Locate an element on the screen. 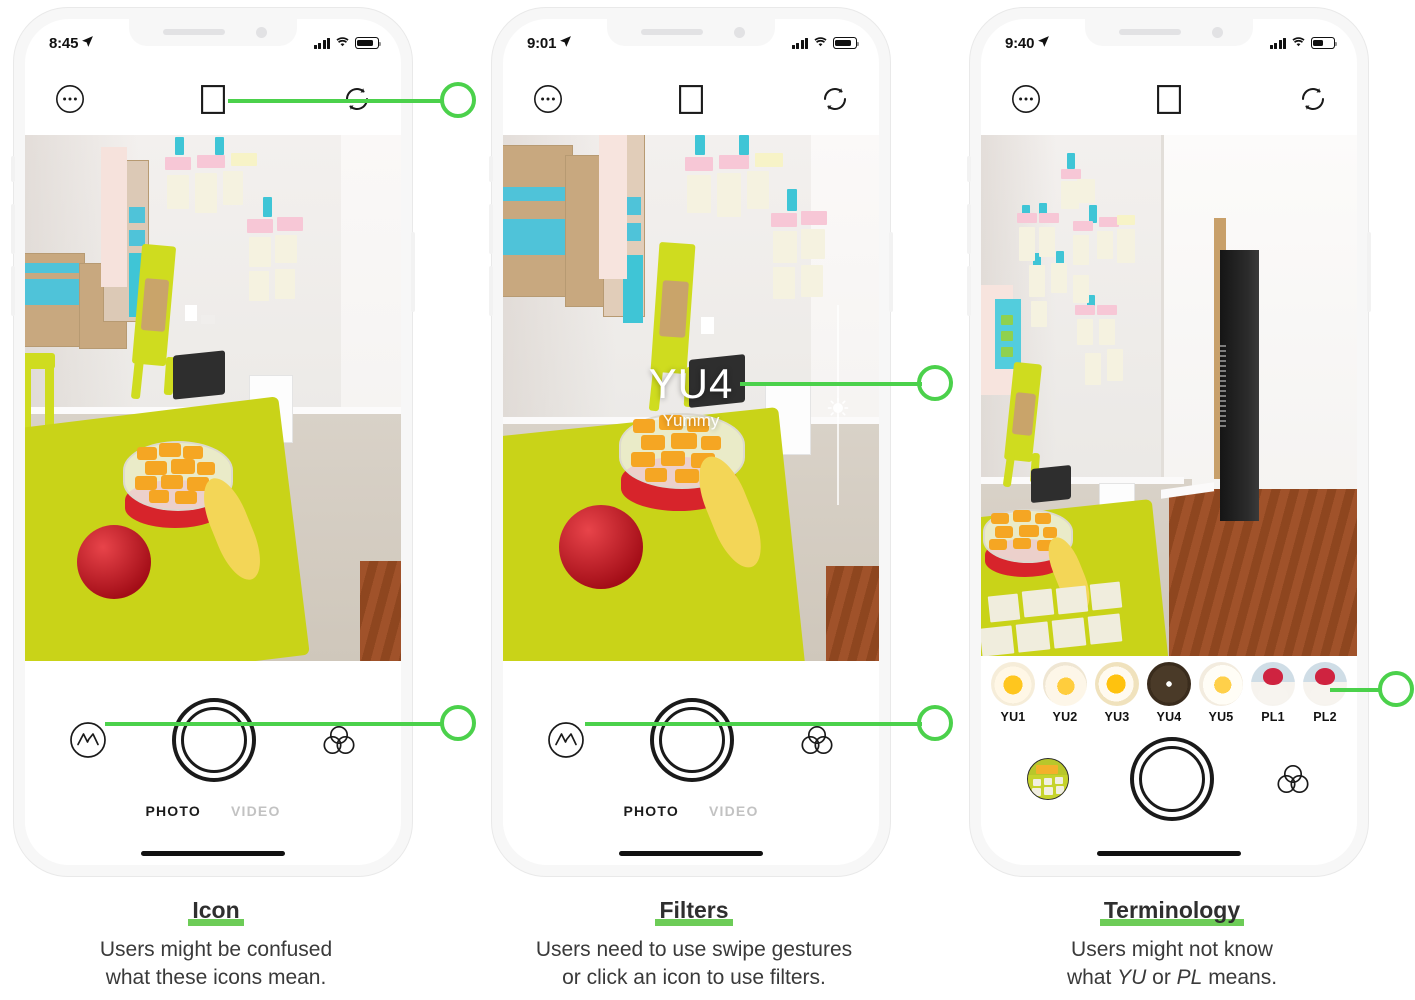 The image size is (1415, 1000). status-time-group: 8:45 is located at coordinates (71, 41).